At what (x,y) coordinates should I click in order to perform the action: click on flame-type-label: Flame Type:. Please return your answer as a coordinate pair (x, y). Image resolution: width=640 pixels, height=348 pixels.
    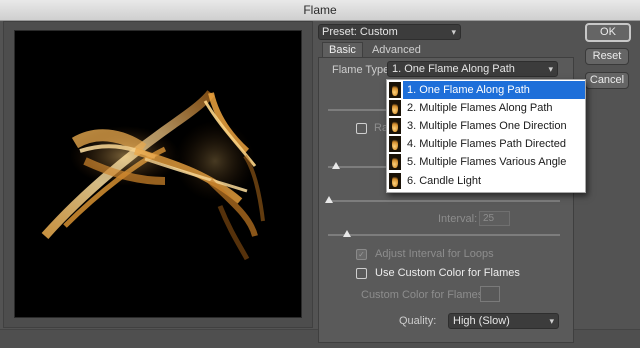
    Looking at the image, I should click on (362, 70).